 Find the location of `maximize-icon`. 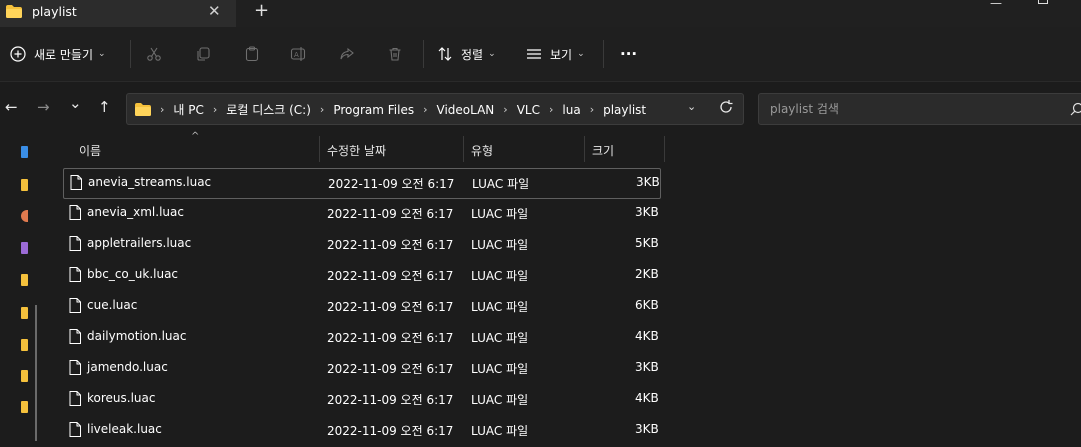

maximize-icon is located at coordinates (1043, 2).